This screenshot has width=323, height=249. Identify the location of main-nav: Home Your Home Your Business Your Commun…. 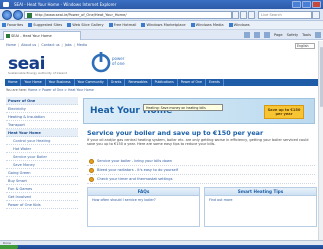
(161, 82).